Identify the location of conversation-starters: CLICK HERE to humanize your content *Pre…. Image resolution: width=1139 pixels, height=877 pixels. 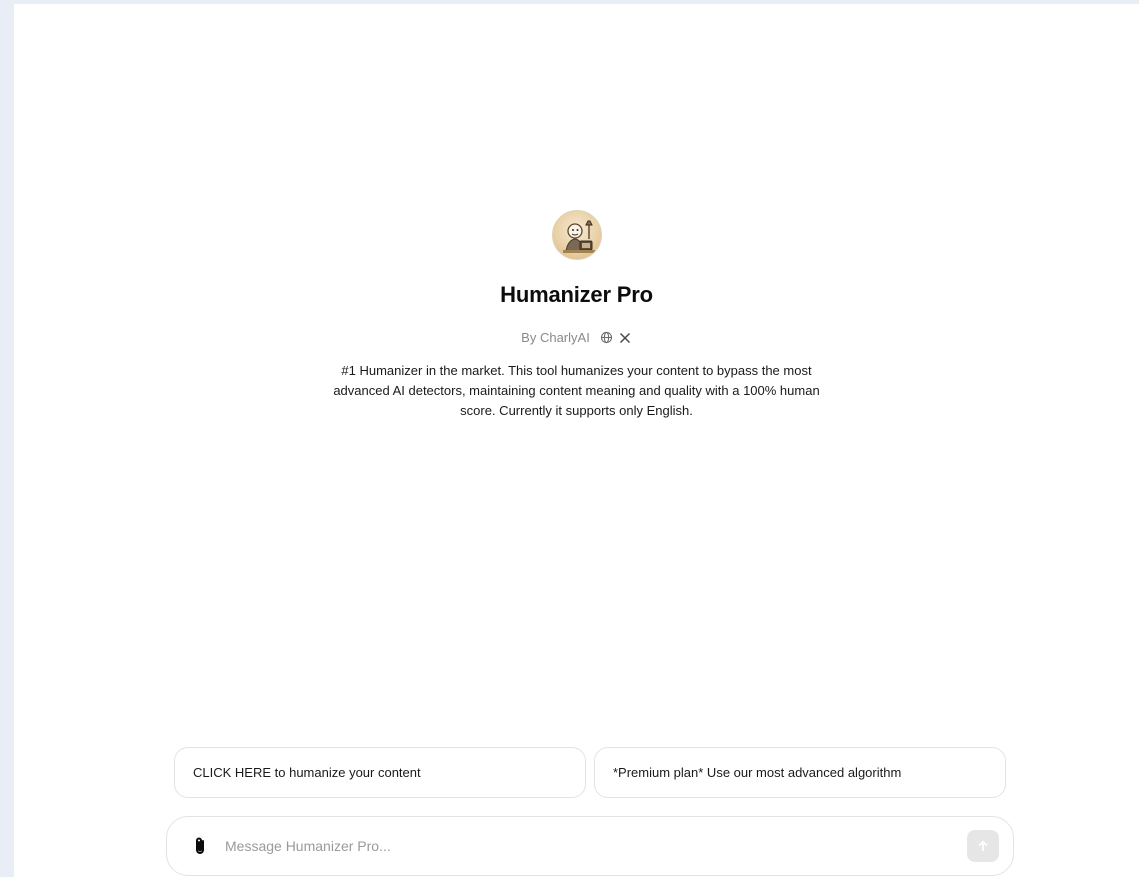
(590, 772).